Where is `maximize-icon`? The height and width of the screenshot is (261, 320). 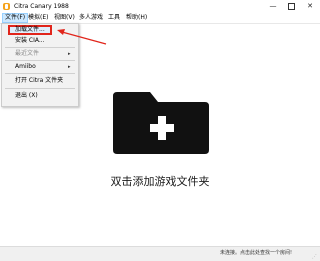 maximize-icon is located at coordinates (291, 6).